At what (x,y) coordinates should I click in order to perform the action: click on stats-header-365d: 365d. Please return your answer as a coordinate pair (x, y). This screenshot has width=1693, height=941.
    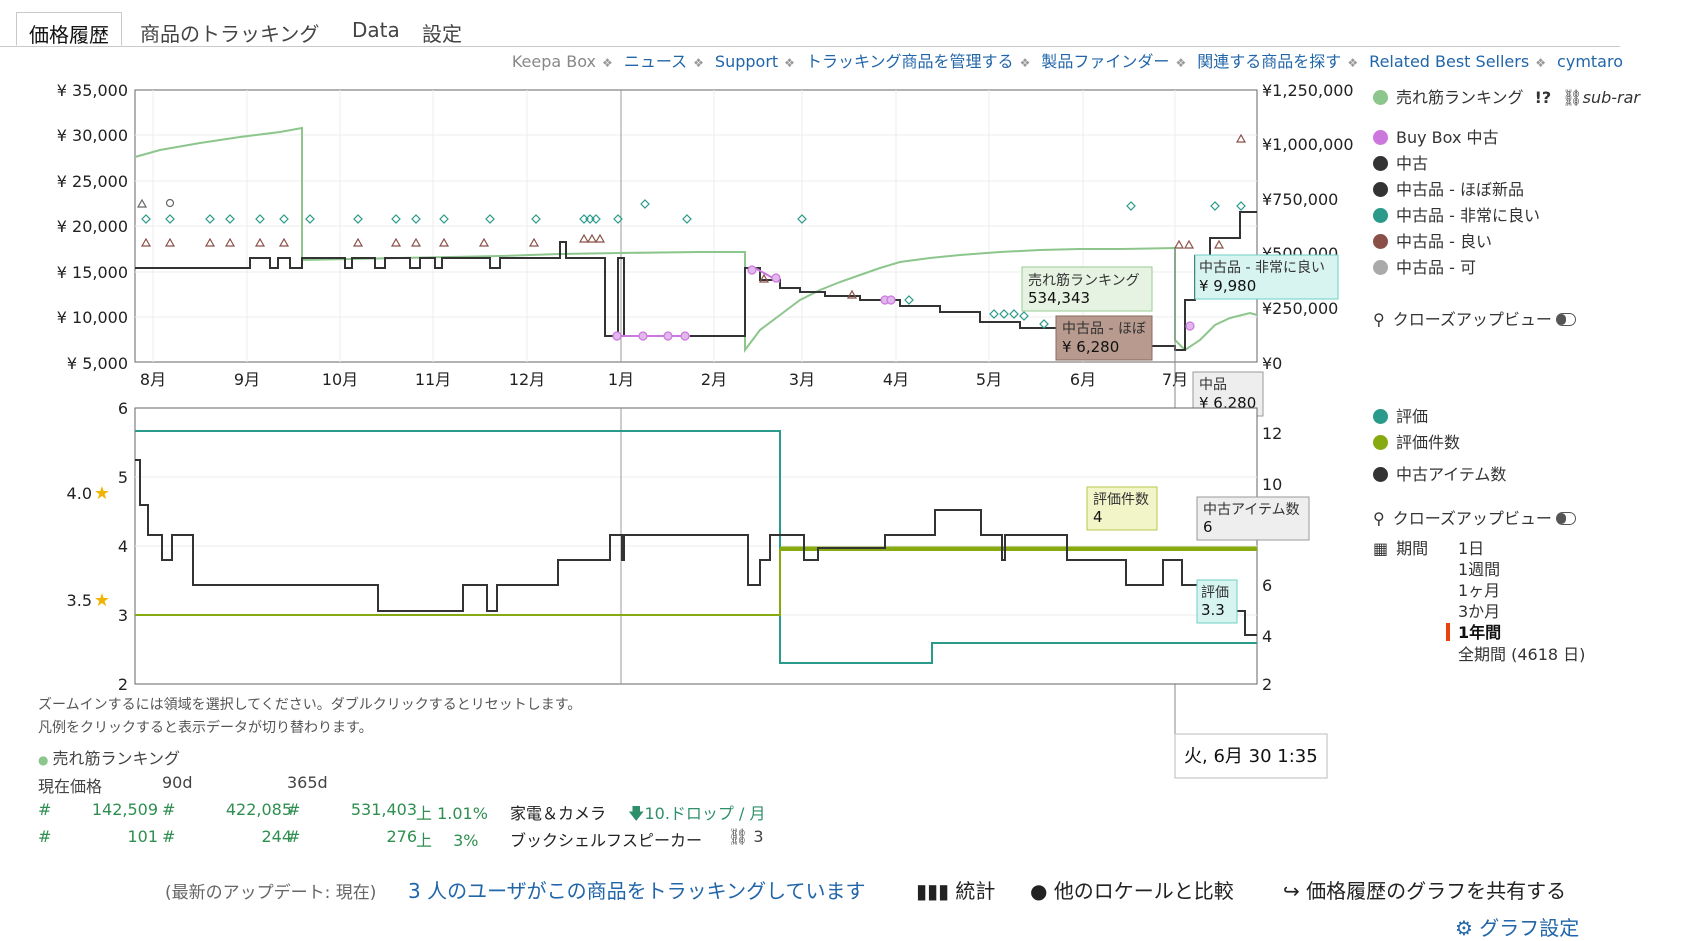
    Looking at the image, I should click on (307, 782).